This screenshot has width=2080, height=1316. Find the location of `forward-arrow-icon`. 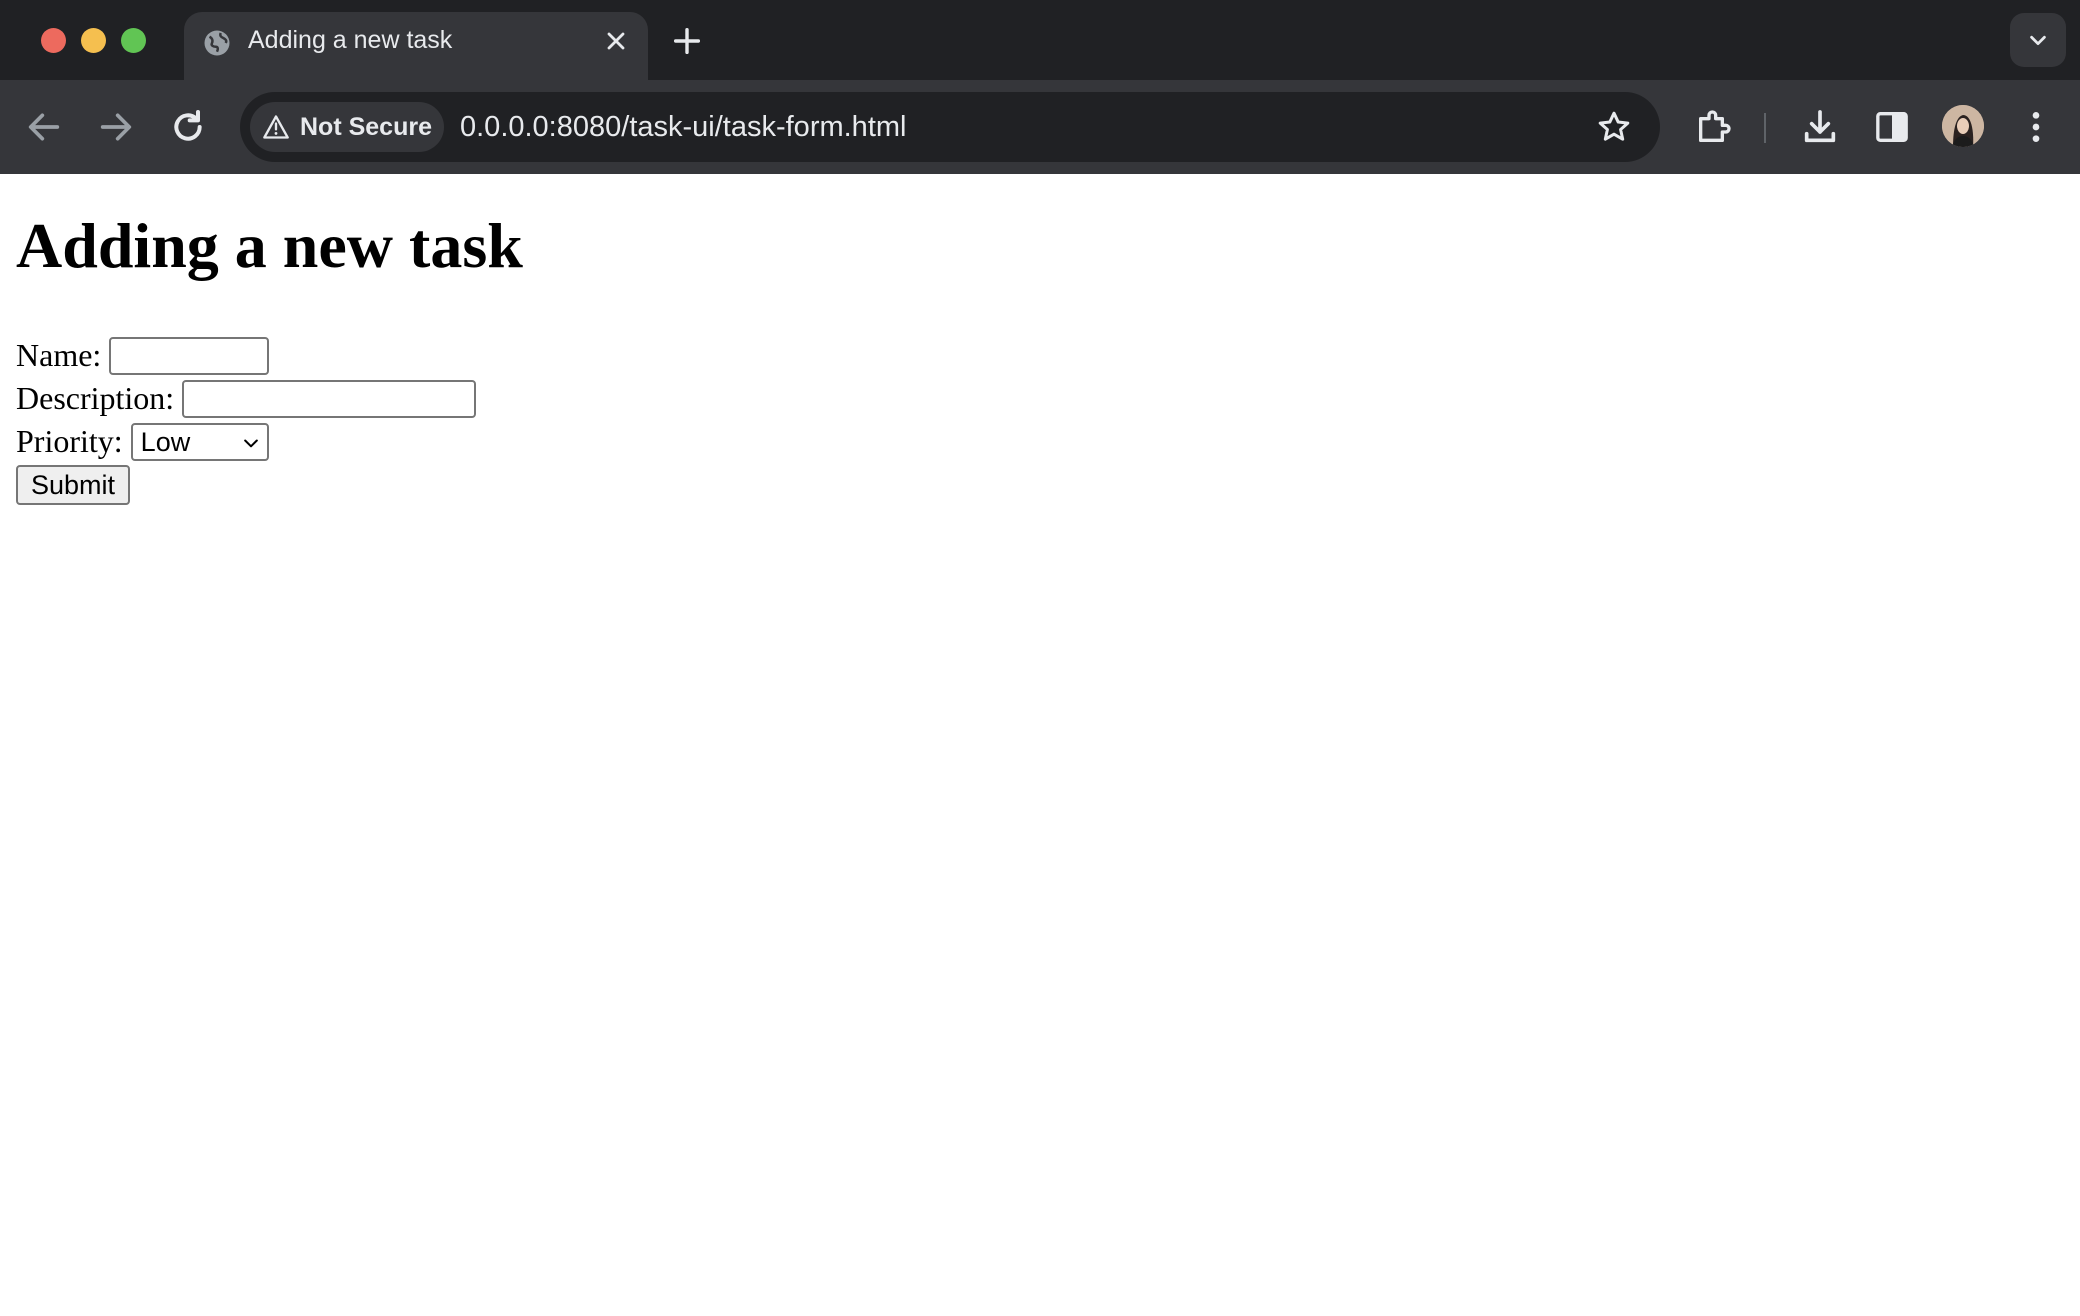

forward-arrow-icon is located at coordinates (116, 127).